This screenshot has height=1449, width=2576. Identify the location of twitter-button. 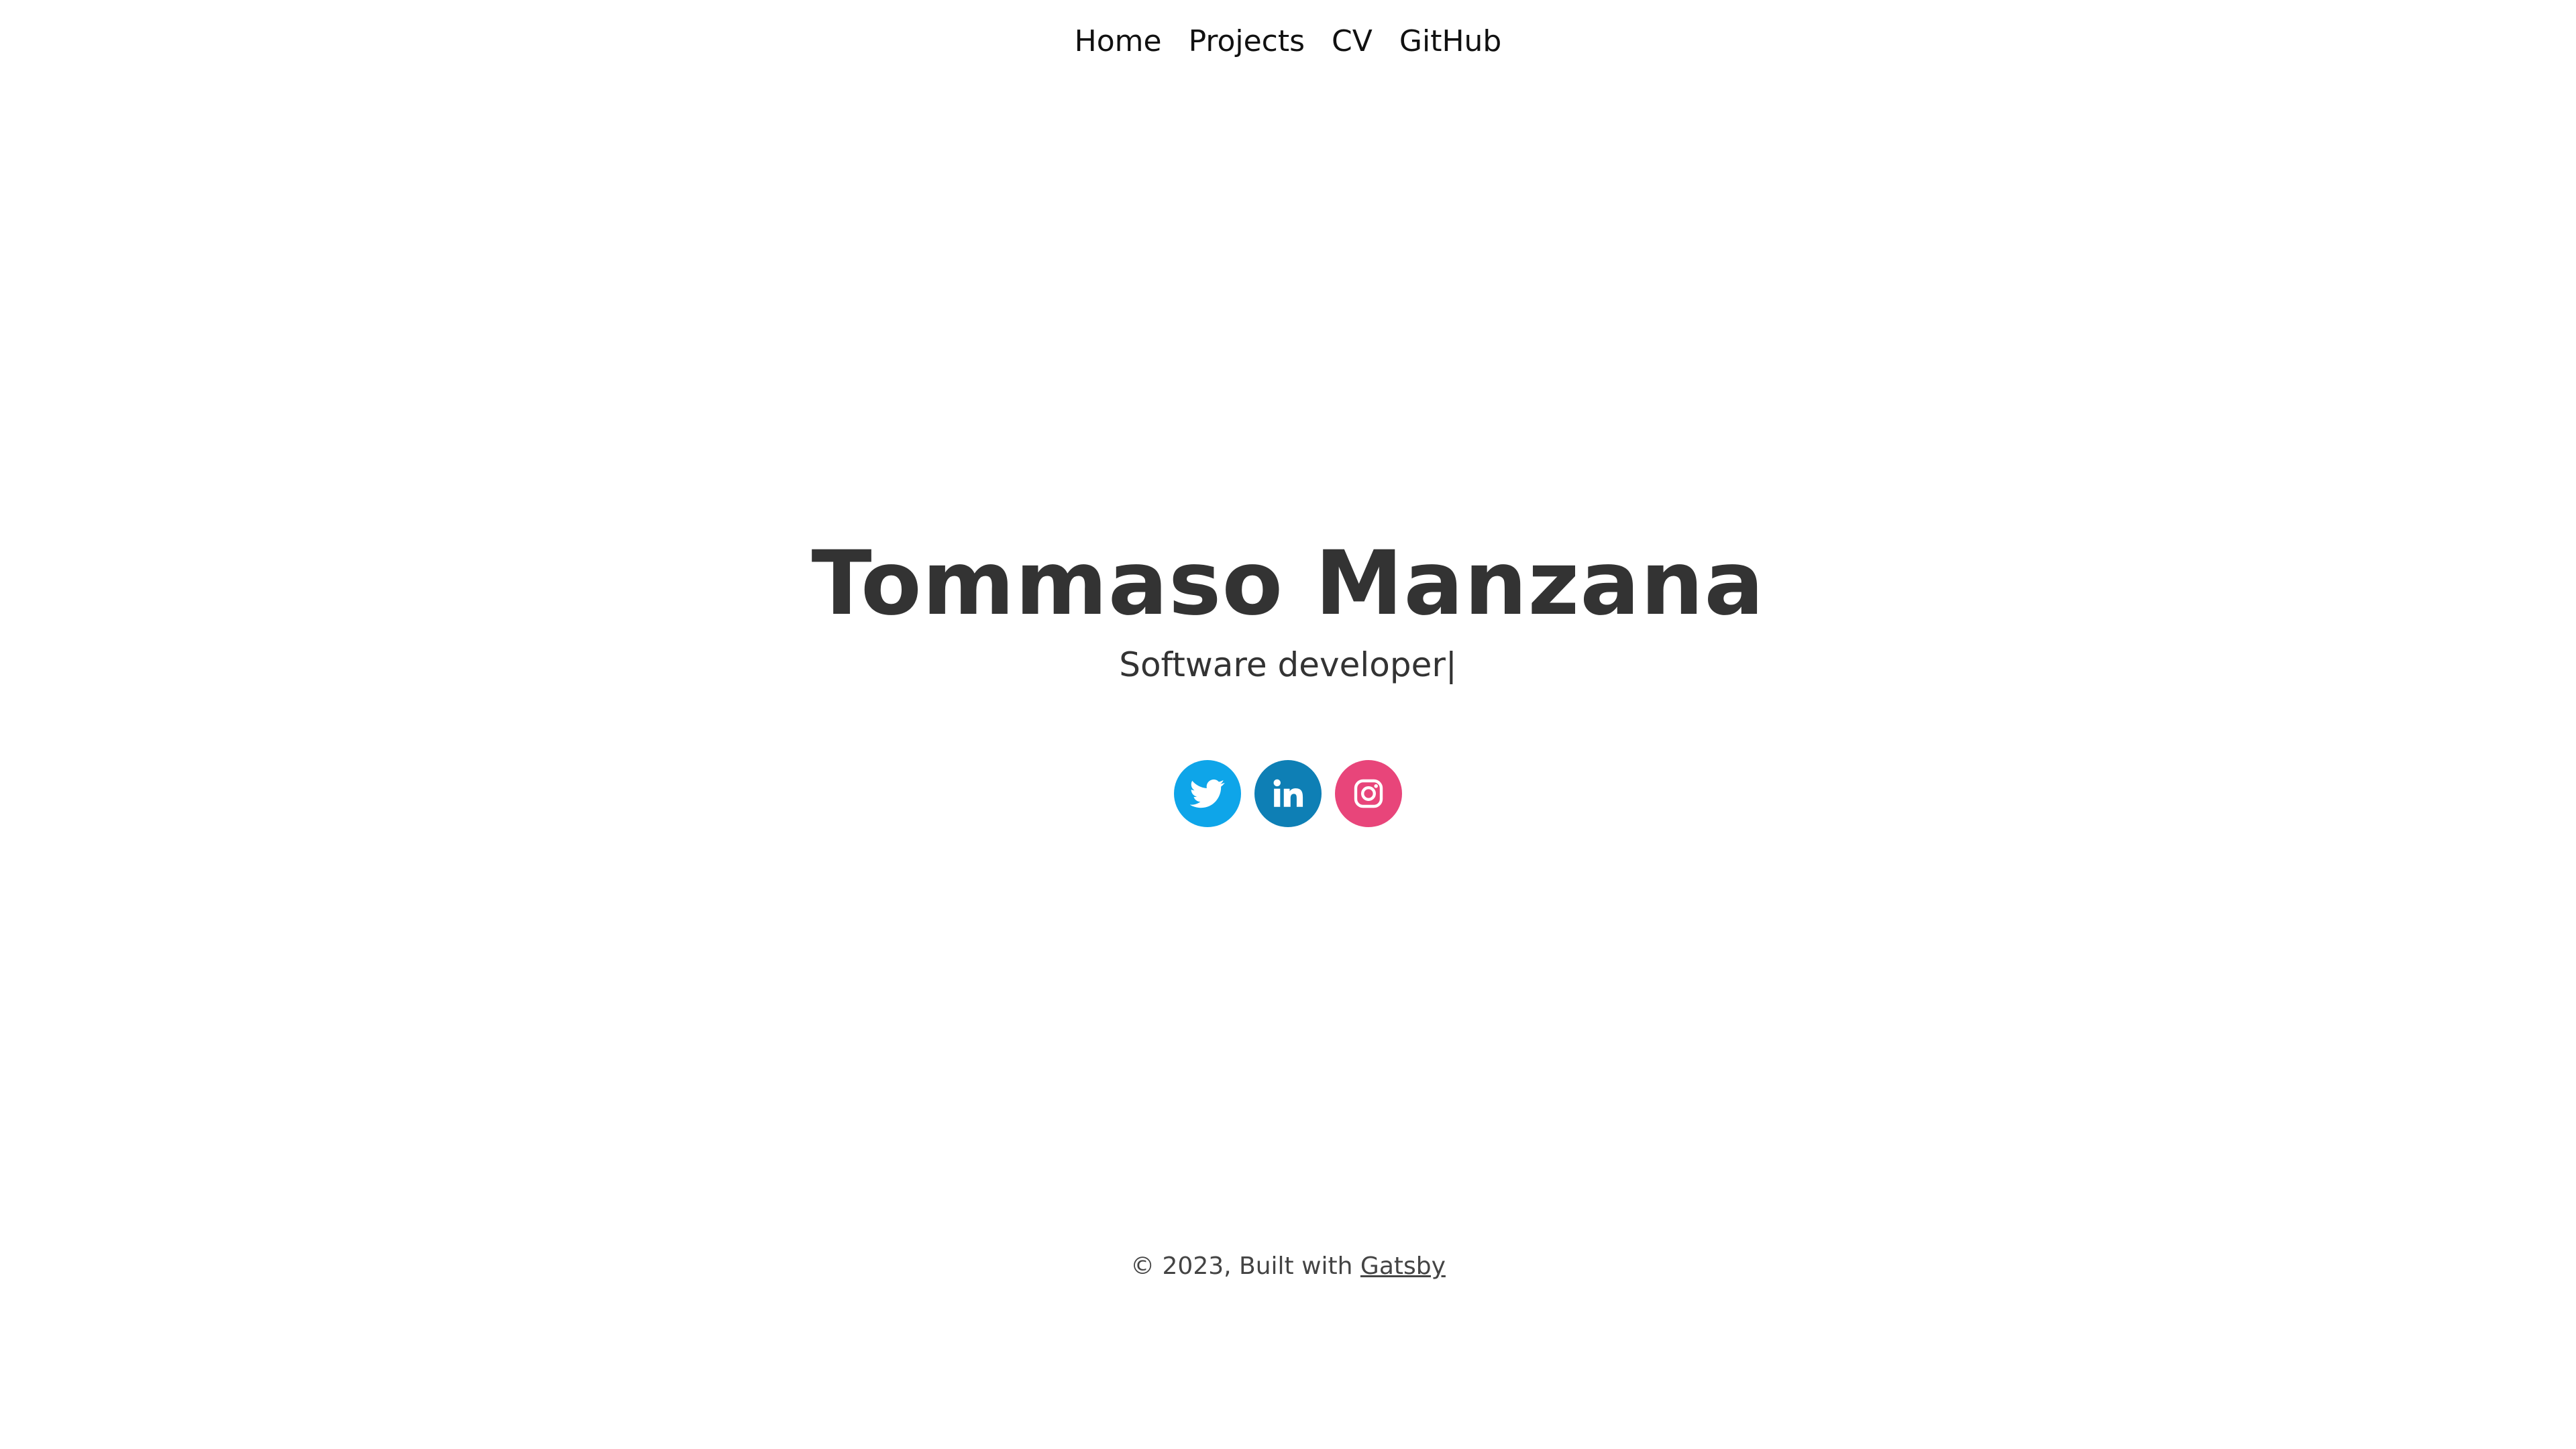
(1207, 793).